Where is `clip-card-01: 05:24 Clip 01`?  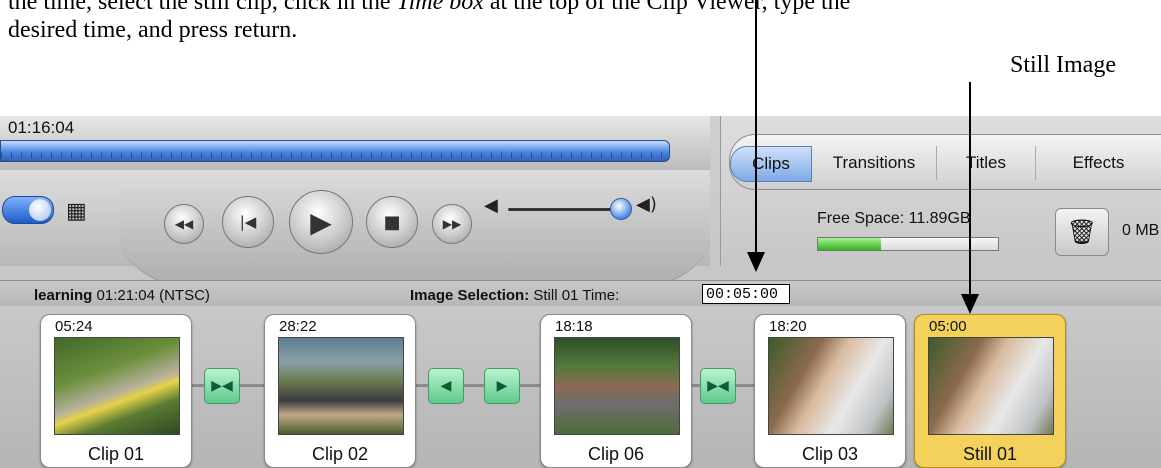
clip-card-01: 05:24 Clip 01 is located at coordinates (116, 391).